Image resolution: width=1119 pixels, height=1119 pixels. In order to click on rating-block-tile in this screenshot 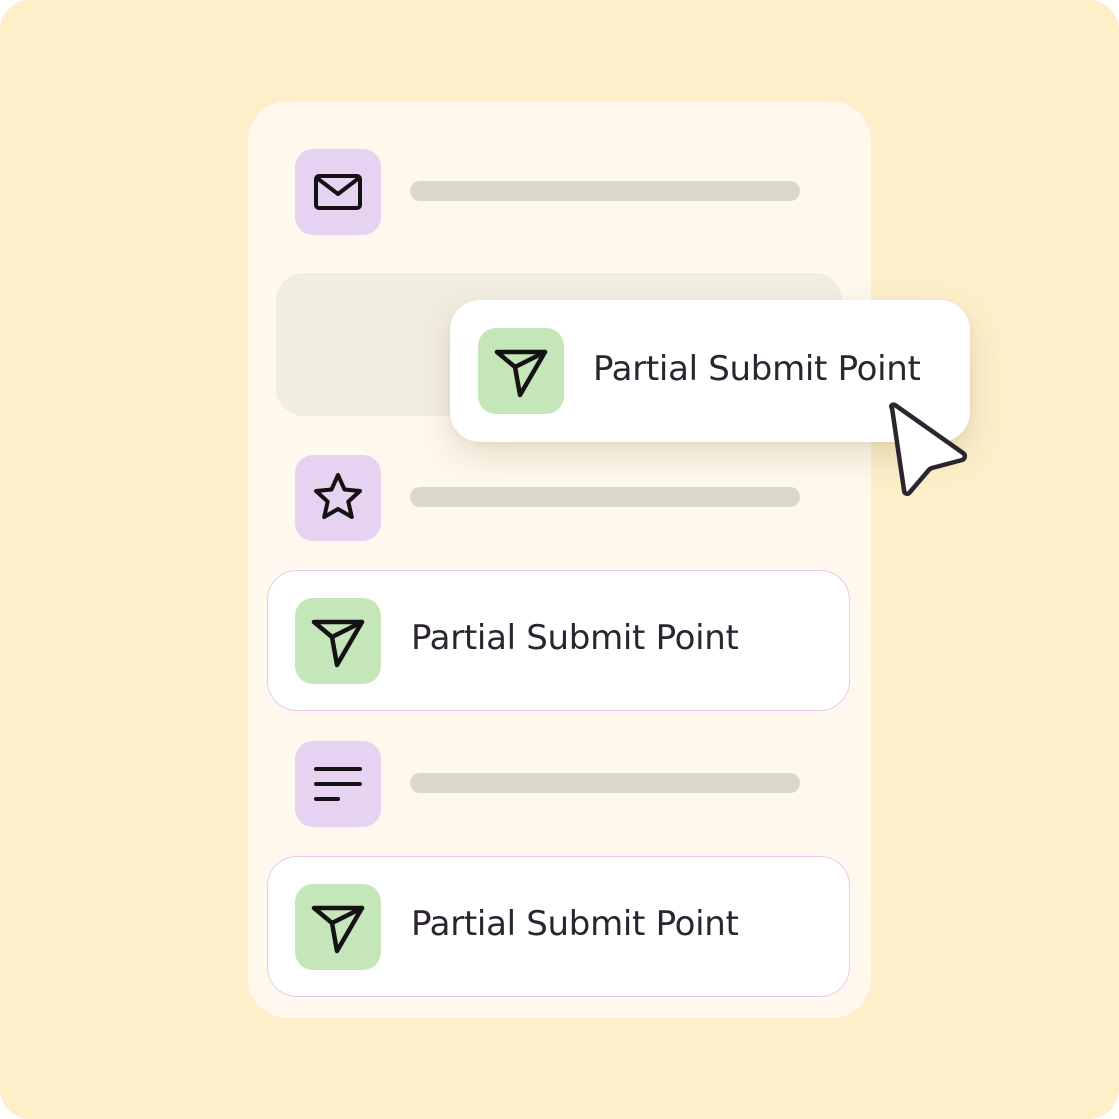, I will do `click(338, 498)`.